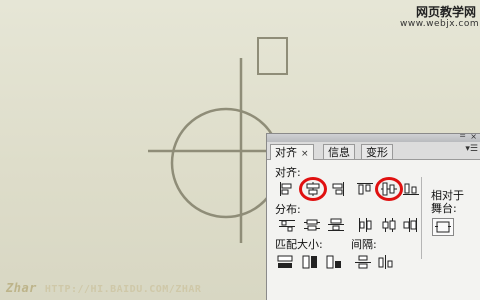  Describe the element at coordinates (364, 244) in the screenshot. I see `spacing-section-label: 间隔:` at that location.